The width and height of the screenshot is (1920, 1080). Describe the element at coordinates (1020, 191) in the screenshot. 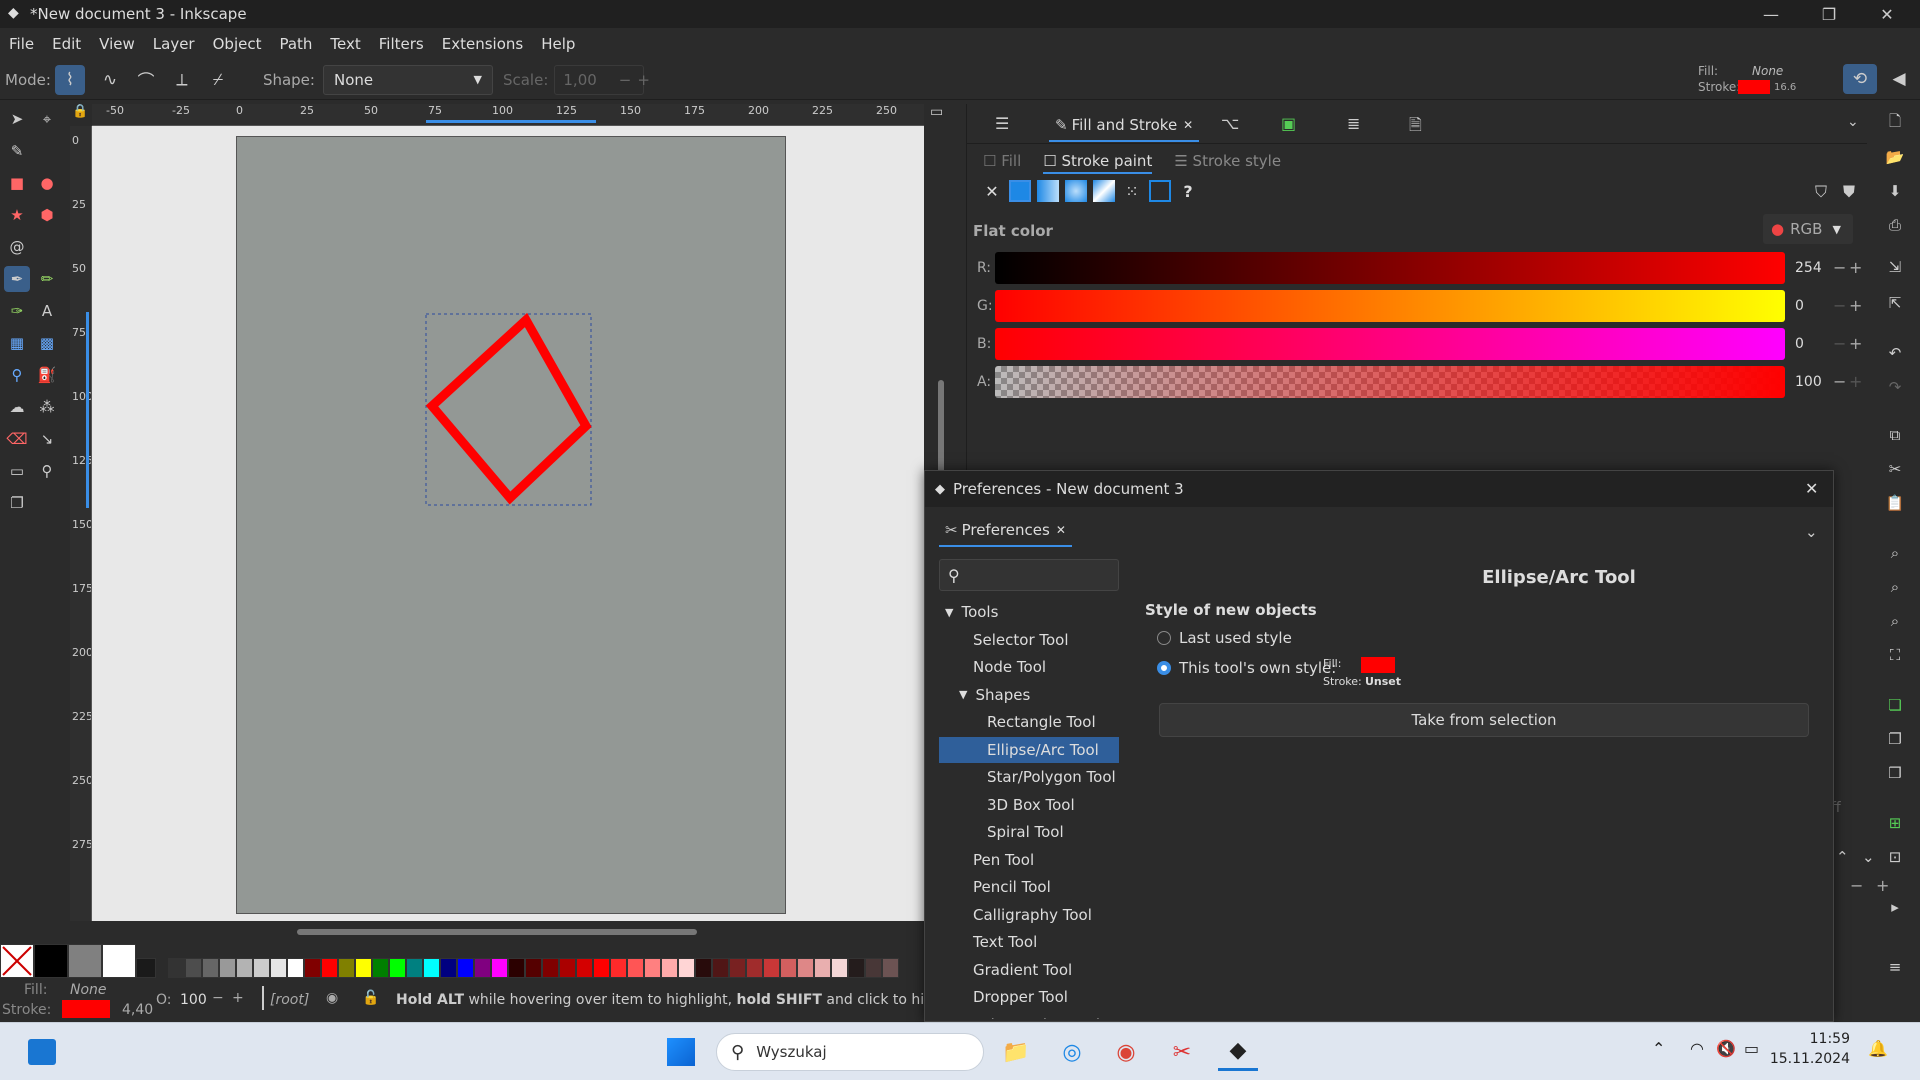

I see `flat-color-button` at that location.